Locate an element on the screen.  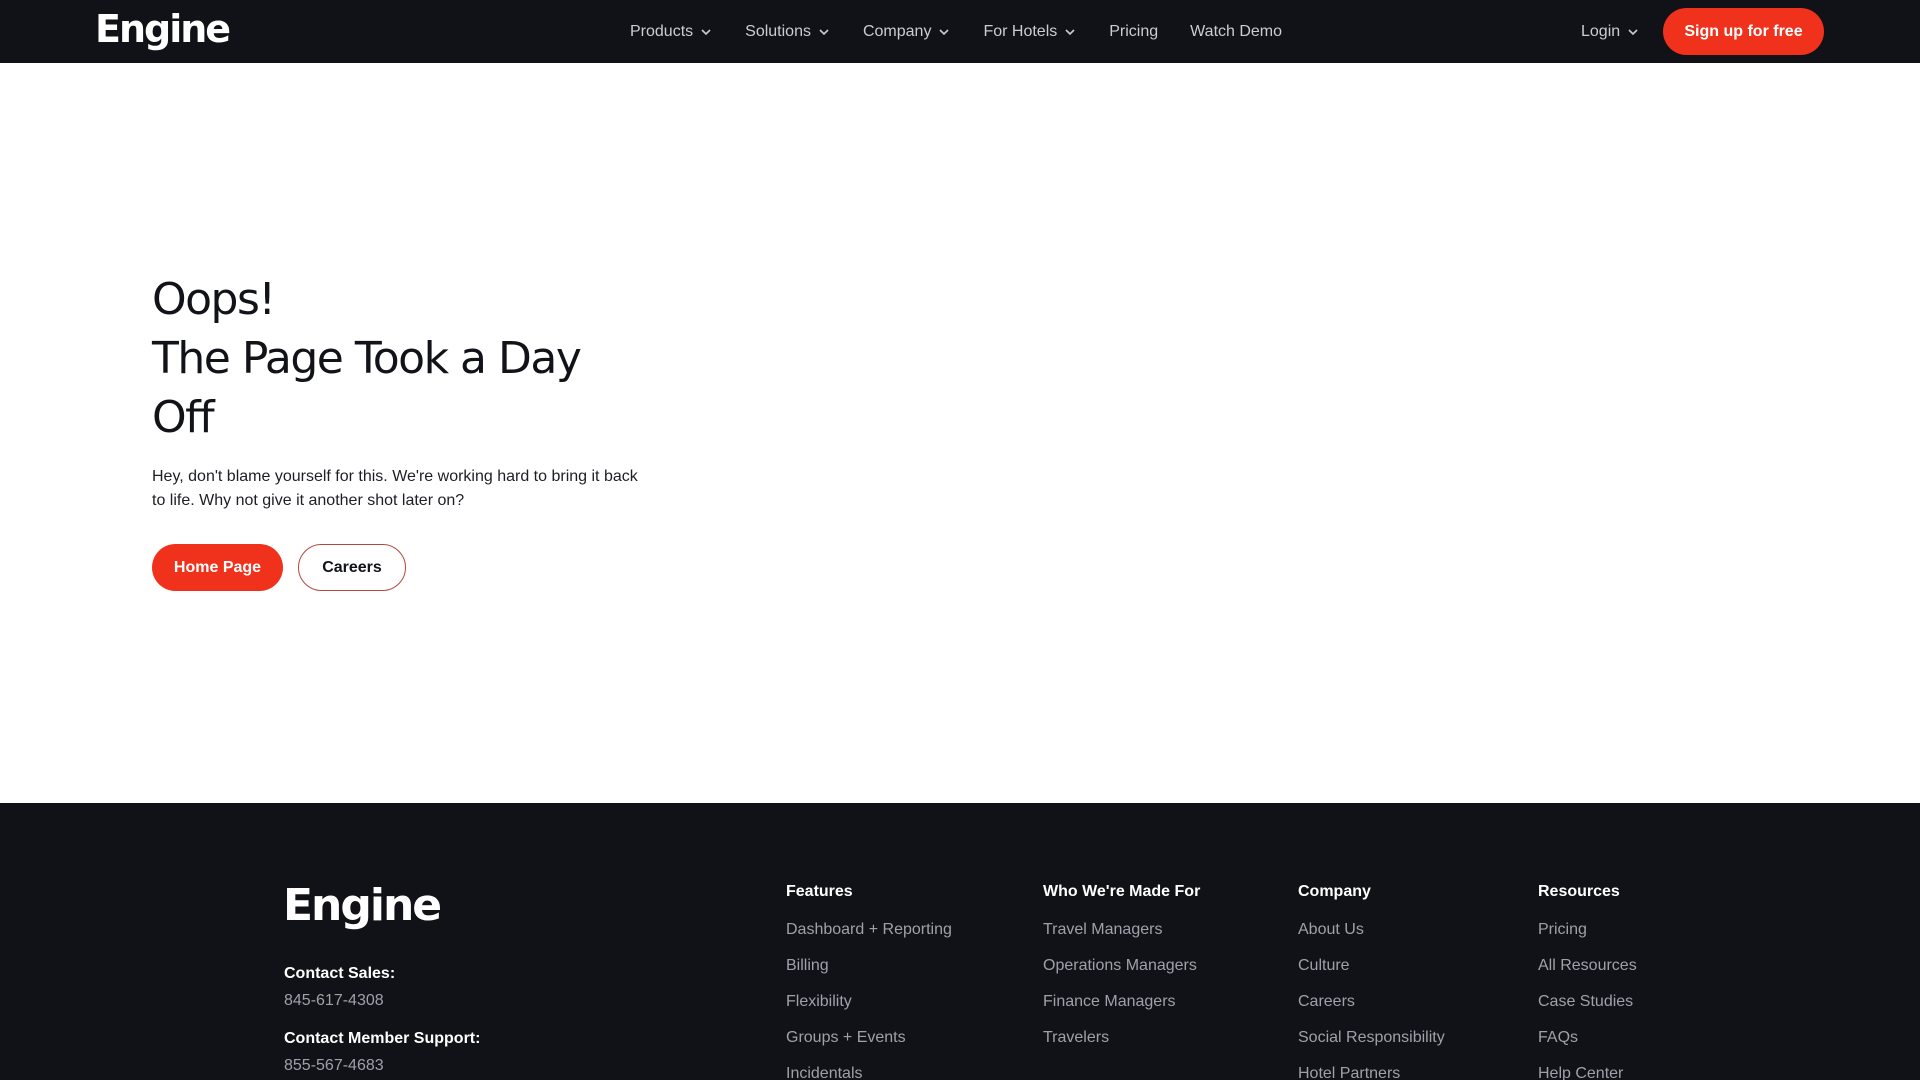
title-line-3: Off is located at coordinates (183, 417).